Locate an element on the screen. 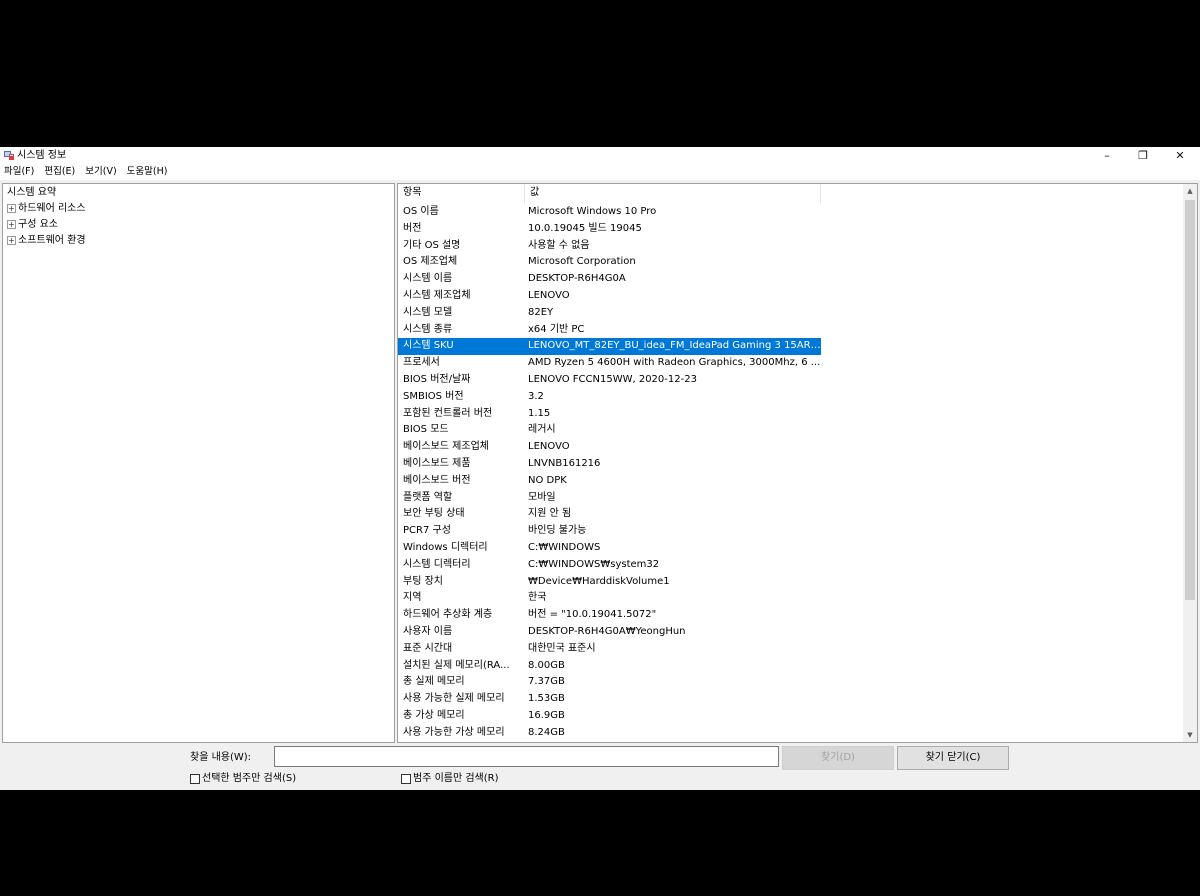 Image resolution: width=1200 pixels, height=896 pixels. checkbox-label: 선택한 범주만 검색(S) is located at coordinates (249, 778).